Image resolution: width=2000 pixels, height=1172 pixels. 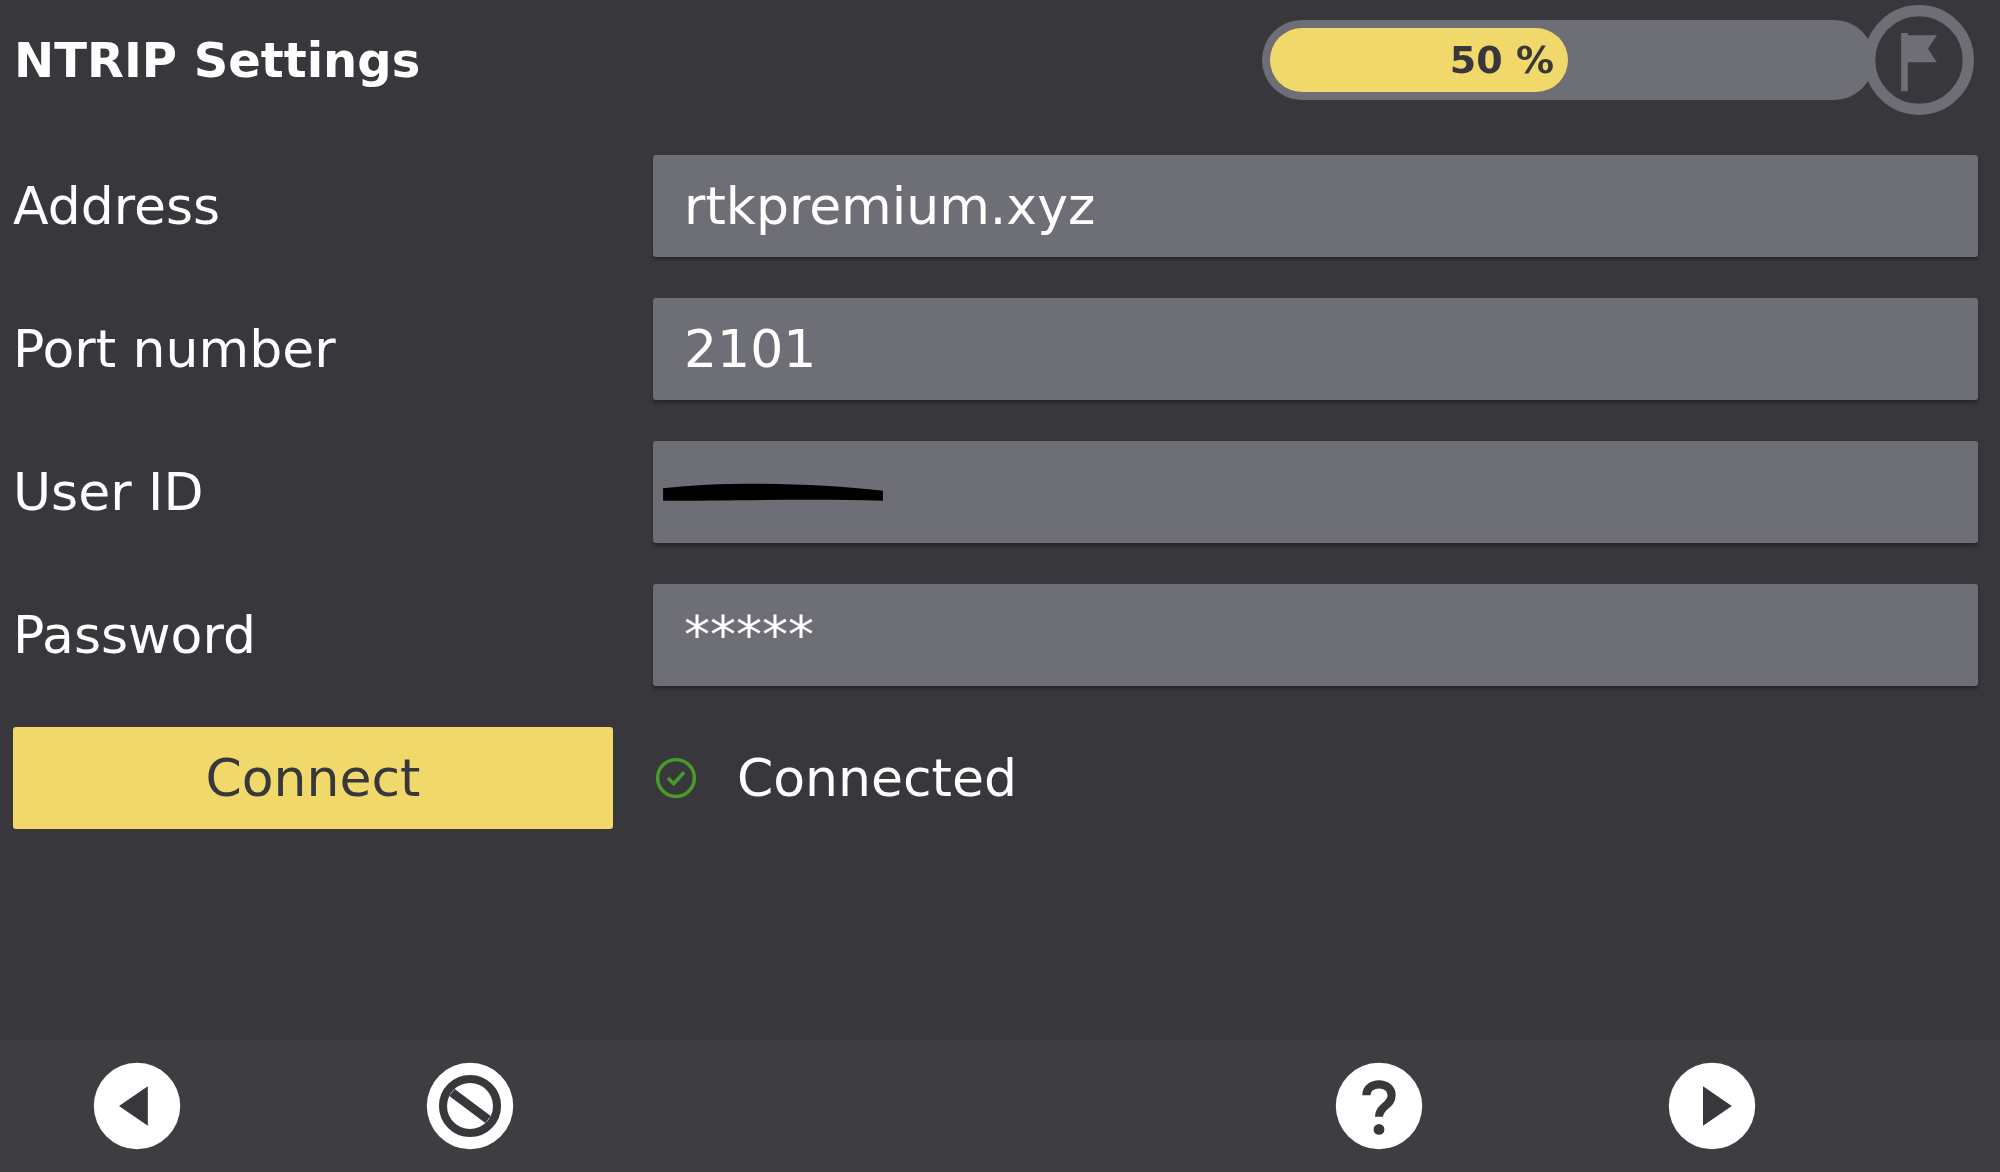 What do you see at coordinates (218, 60) in the screenshot?
I see `screen-title: NTRIP Settings` at bounding box center [218, 60].